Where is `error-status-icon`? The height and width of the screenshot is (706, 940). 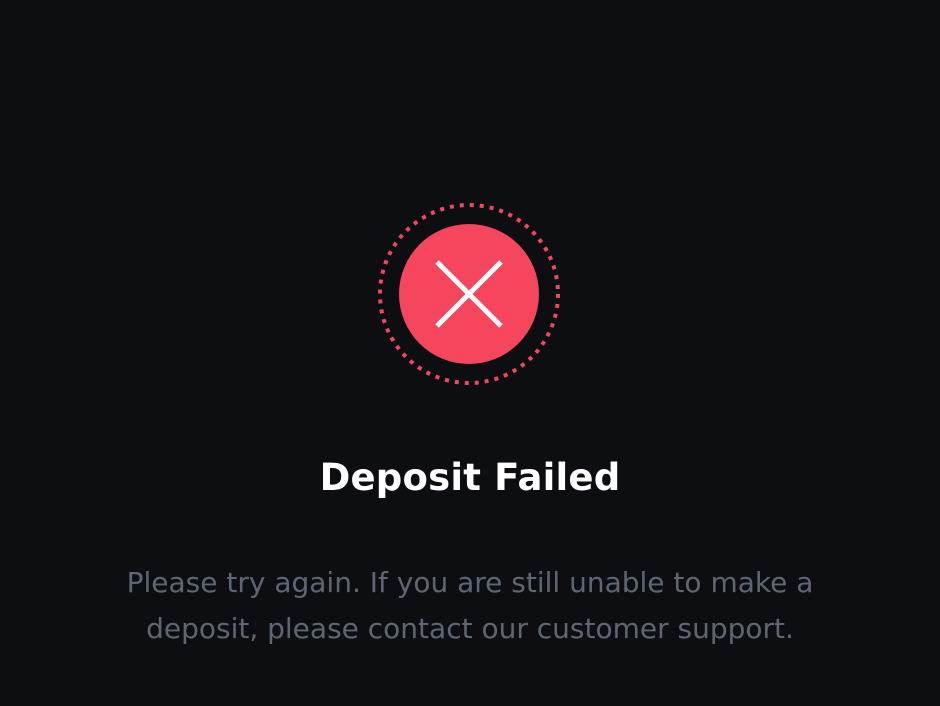
error-status-icon is located at coordinates (469, 294).